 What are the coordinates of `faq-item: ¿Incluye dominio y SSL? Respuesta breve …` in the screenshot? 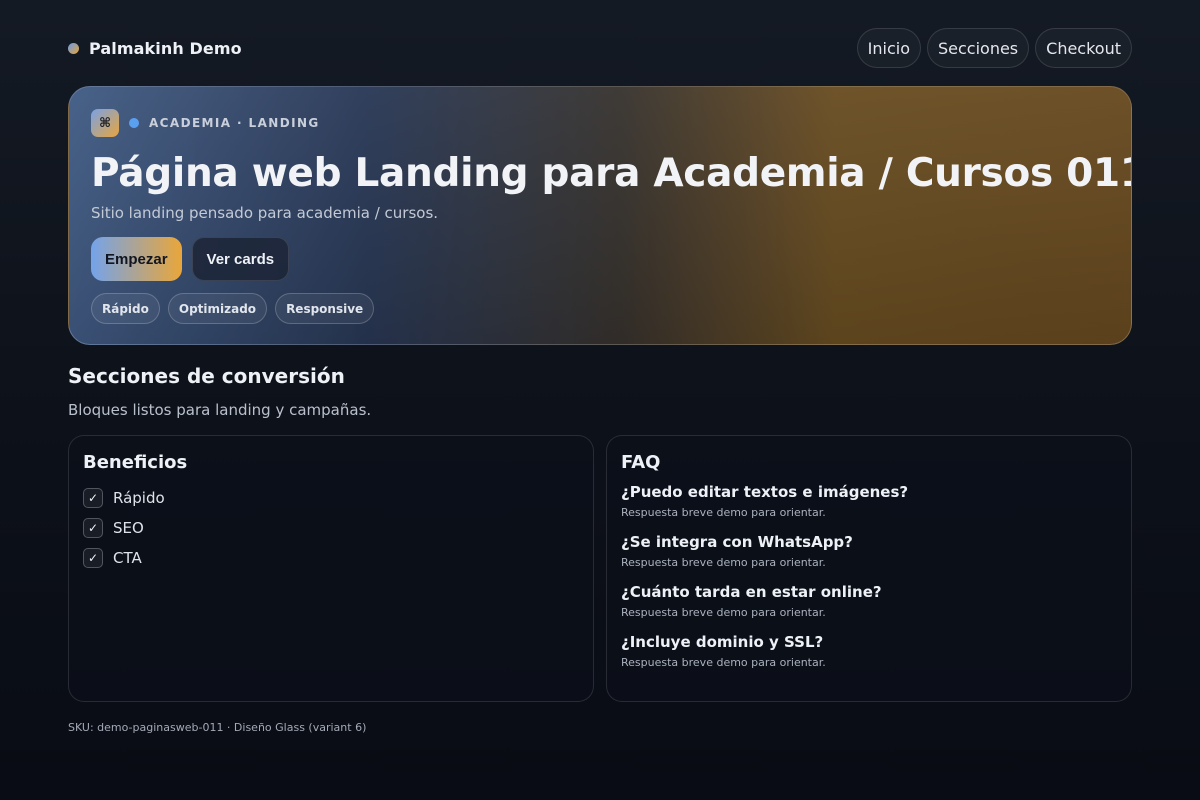 It's located at (869, 651).